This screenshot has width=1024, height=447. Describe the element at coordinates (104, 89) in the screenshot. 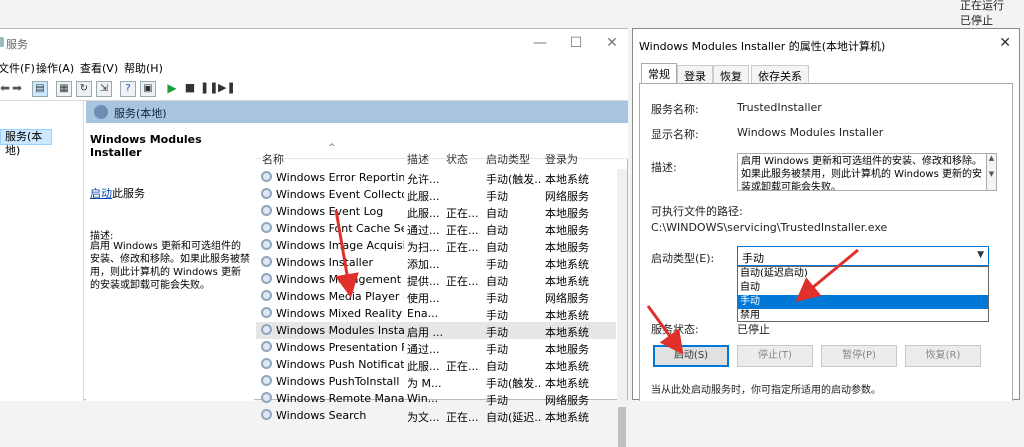

I see `export-list-icon: ⇲` at that location.